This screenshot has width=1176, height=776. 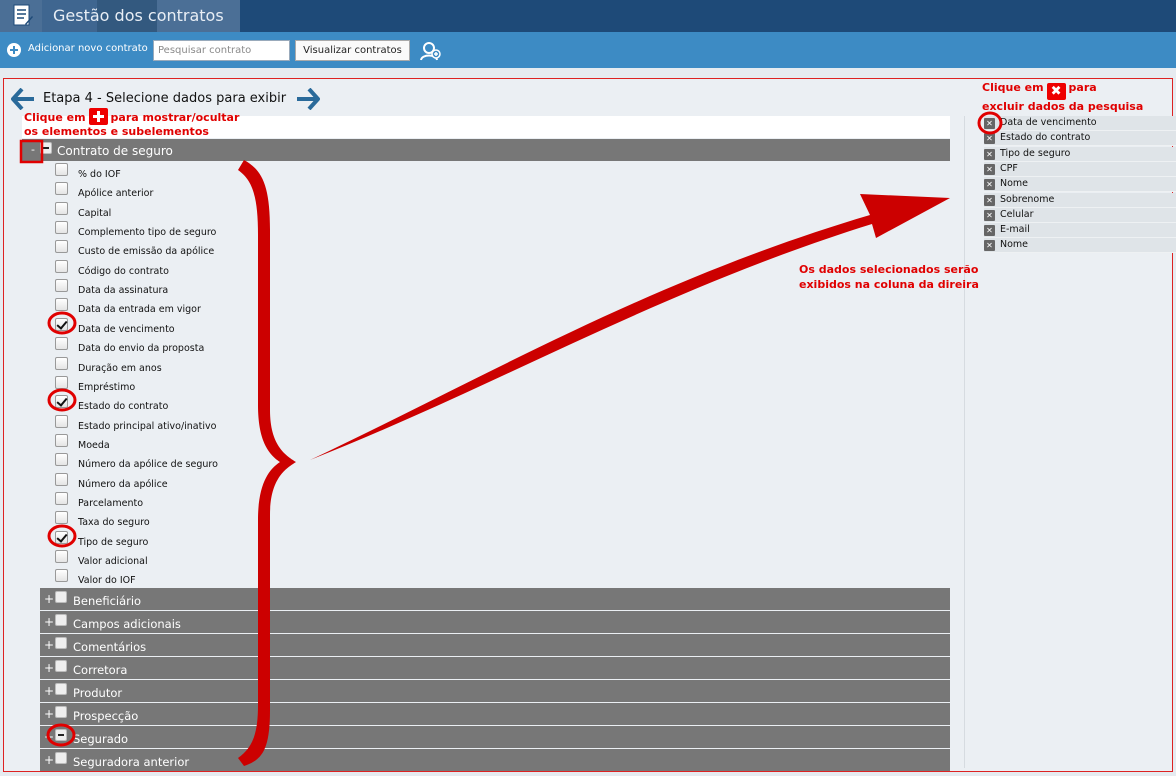 What do you see at coordinates (205, 482) in the screenshot?
I see `field-item: Número da apólice` at bounding box center [205, 482].